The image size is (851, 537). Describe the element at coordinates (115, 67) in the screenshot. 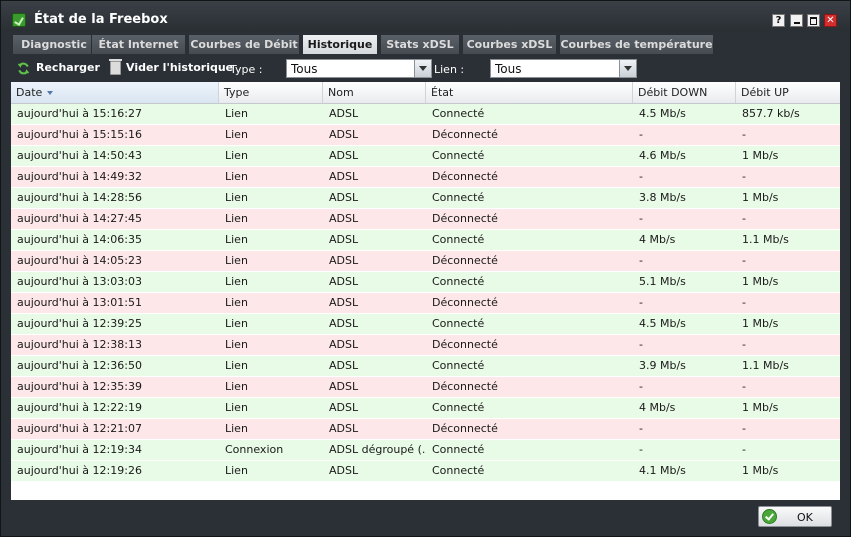

I see `trash-icon` at that location.